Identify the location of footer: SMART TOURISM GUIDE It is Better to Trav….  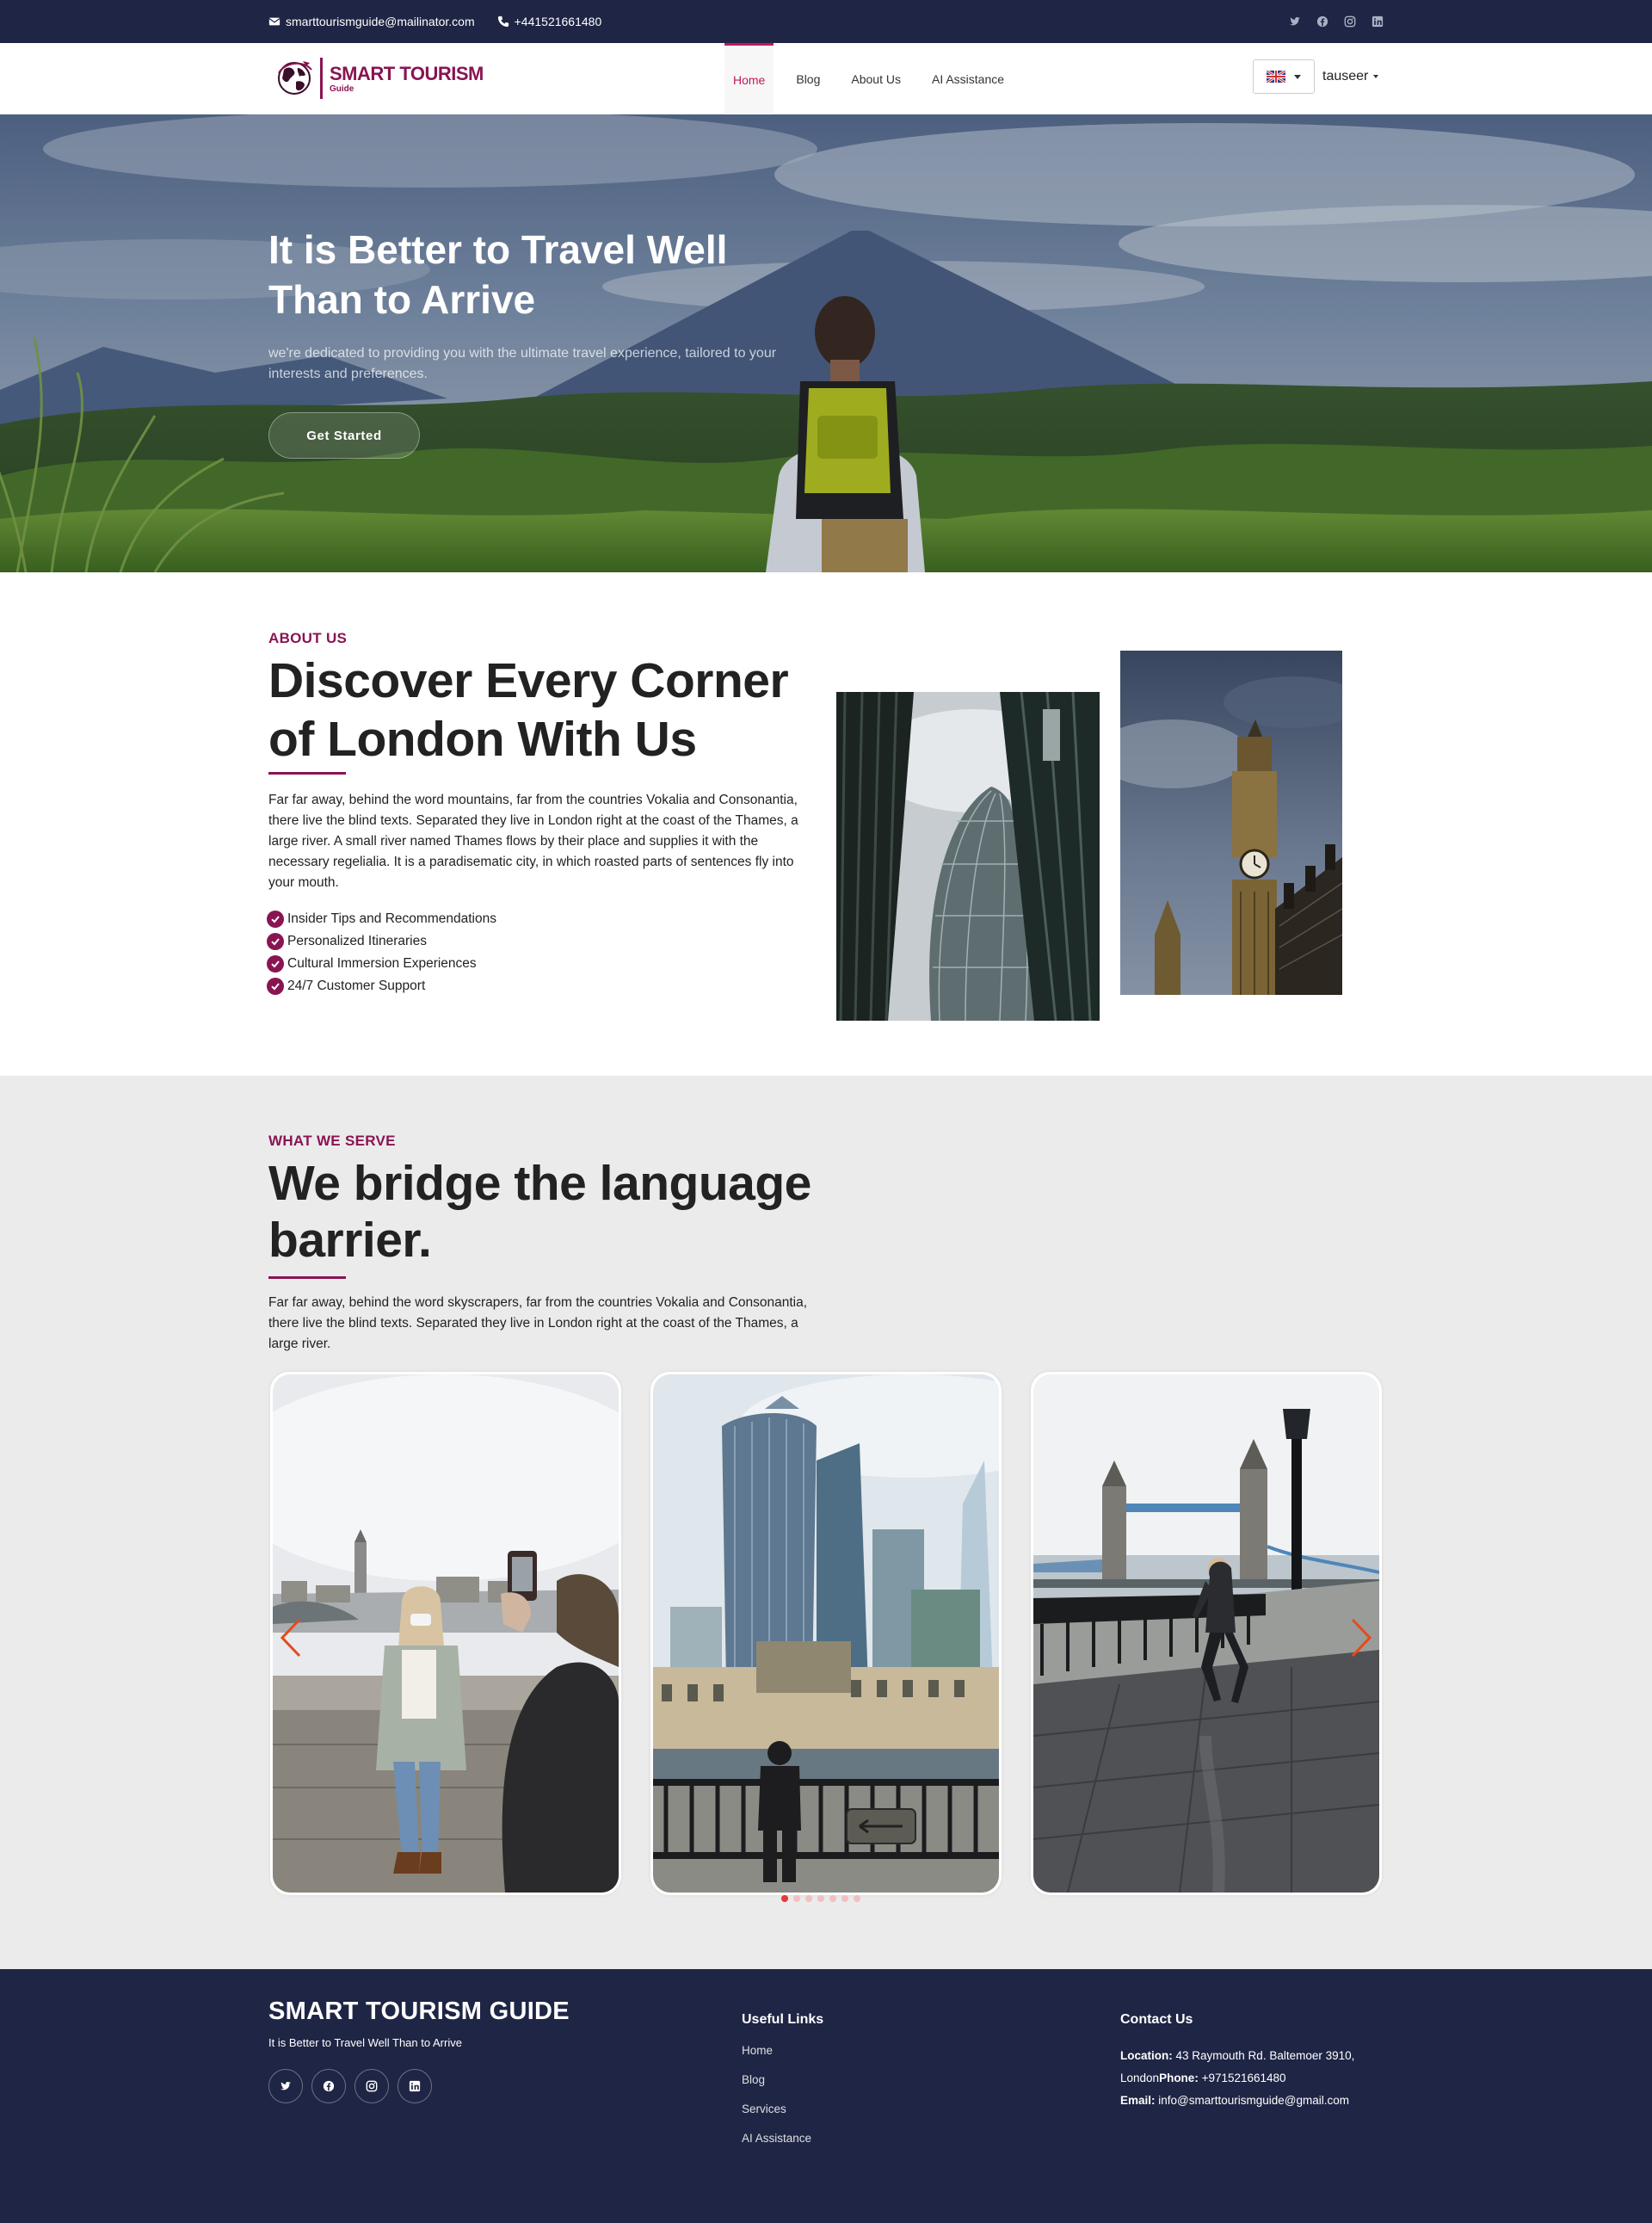
(826, 2096).